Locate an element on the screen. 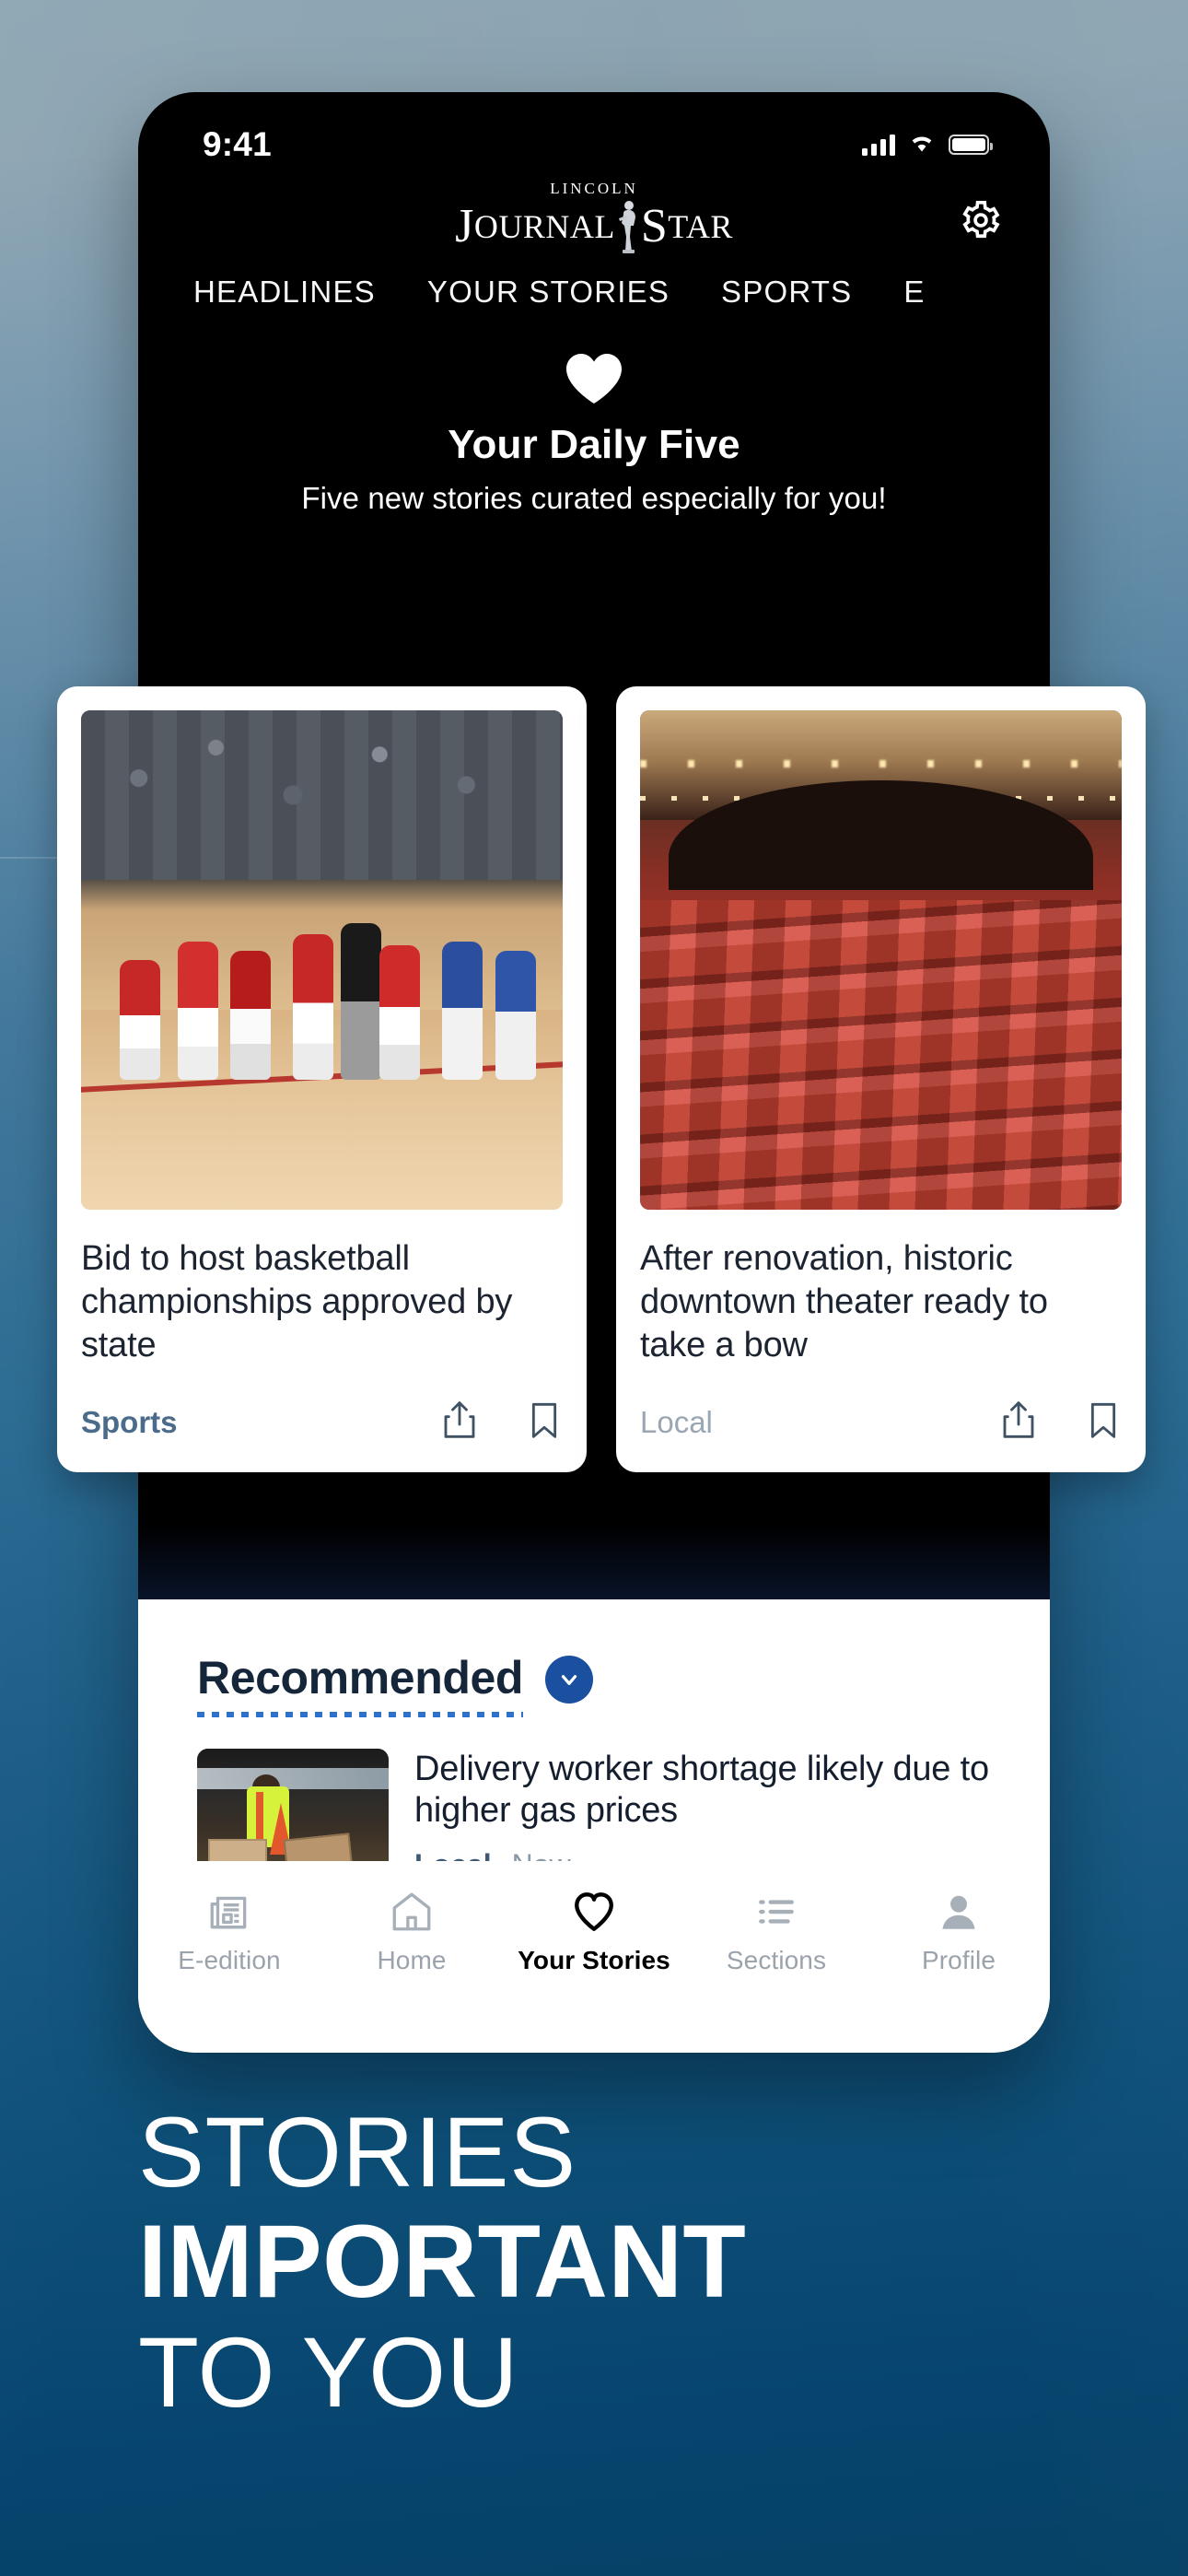 This screenshot has height=2576, width=1188. nav-tab-your-stories: YOUR STORIES is located at coordinates (548, 292).